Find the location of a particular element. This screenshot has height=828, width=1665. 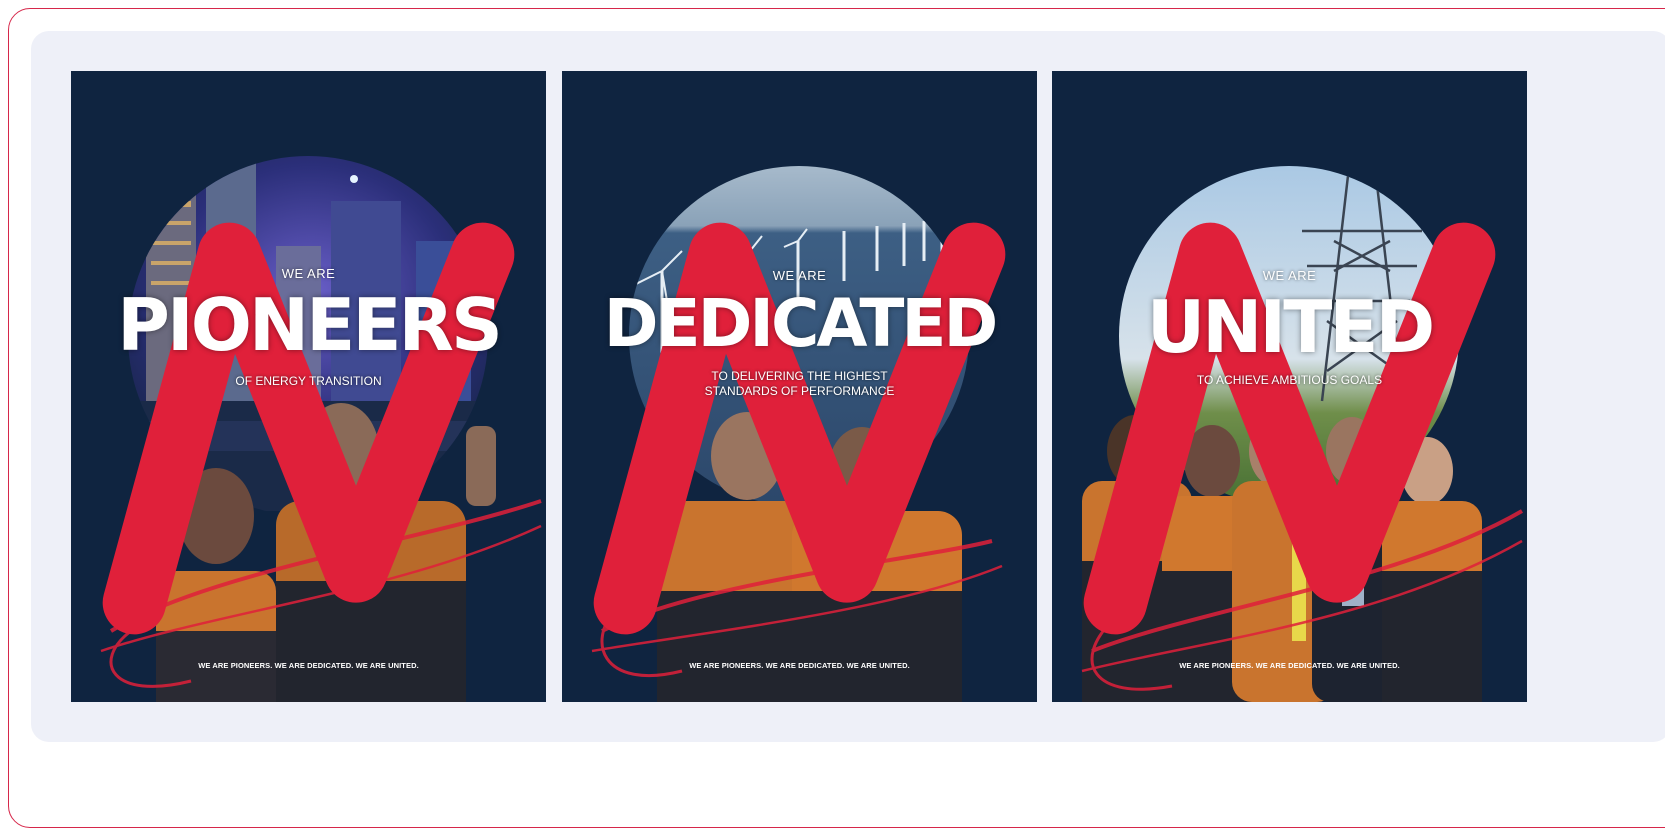

headline: DEDICATED is located at coordinates (801, 323).